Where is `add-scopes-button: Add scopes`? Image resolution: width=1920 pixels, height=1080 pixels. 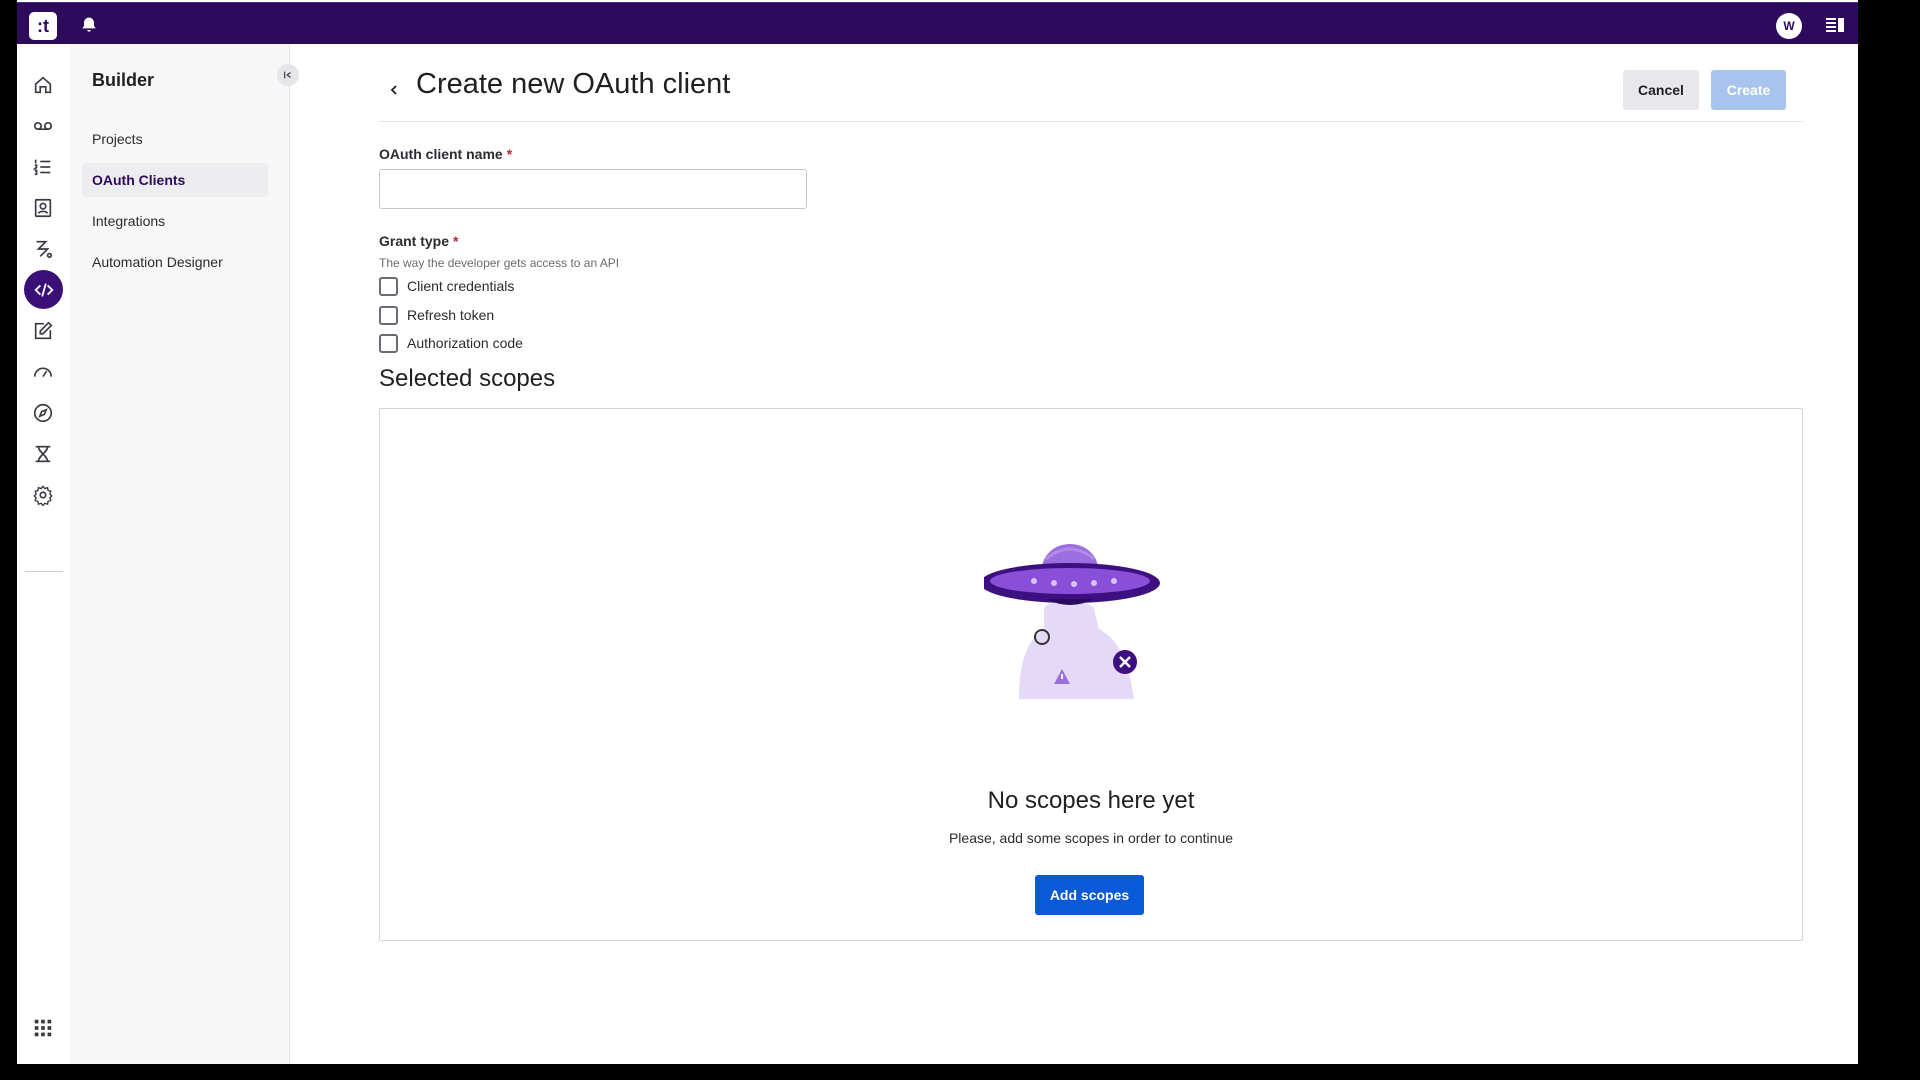 add-scopes-button: Add scopes is located at coordinates (1089, 895).